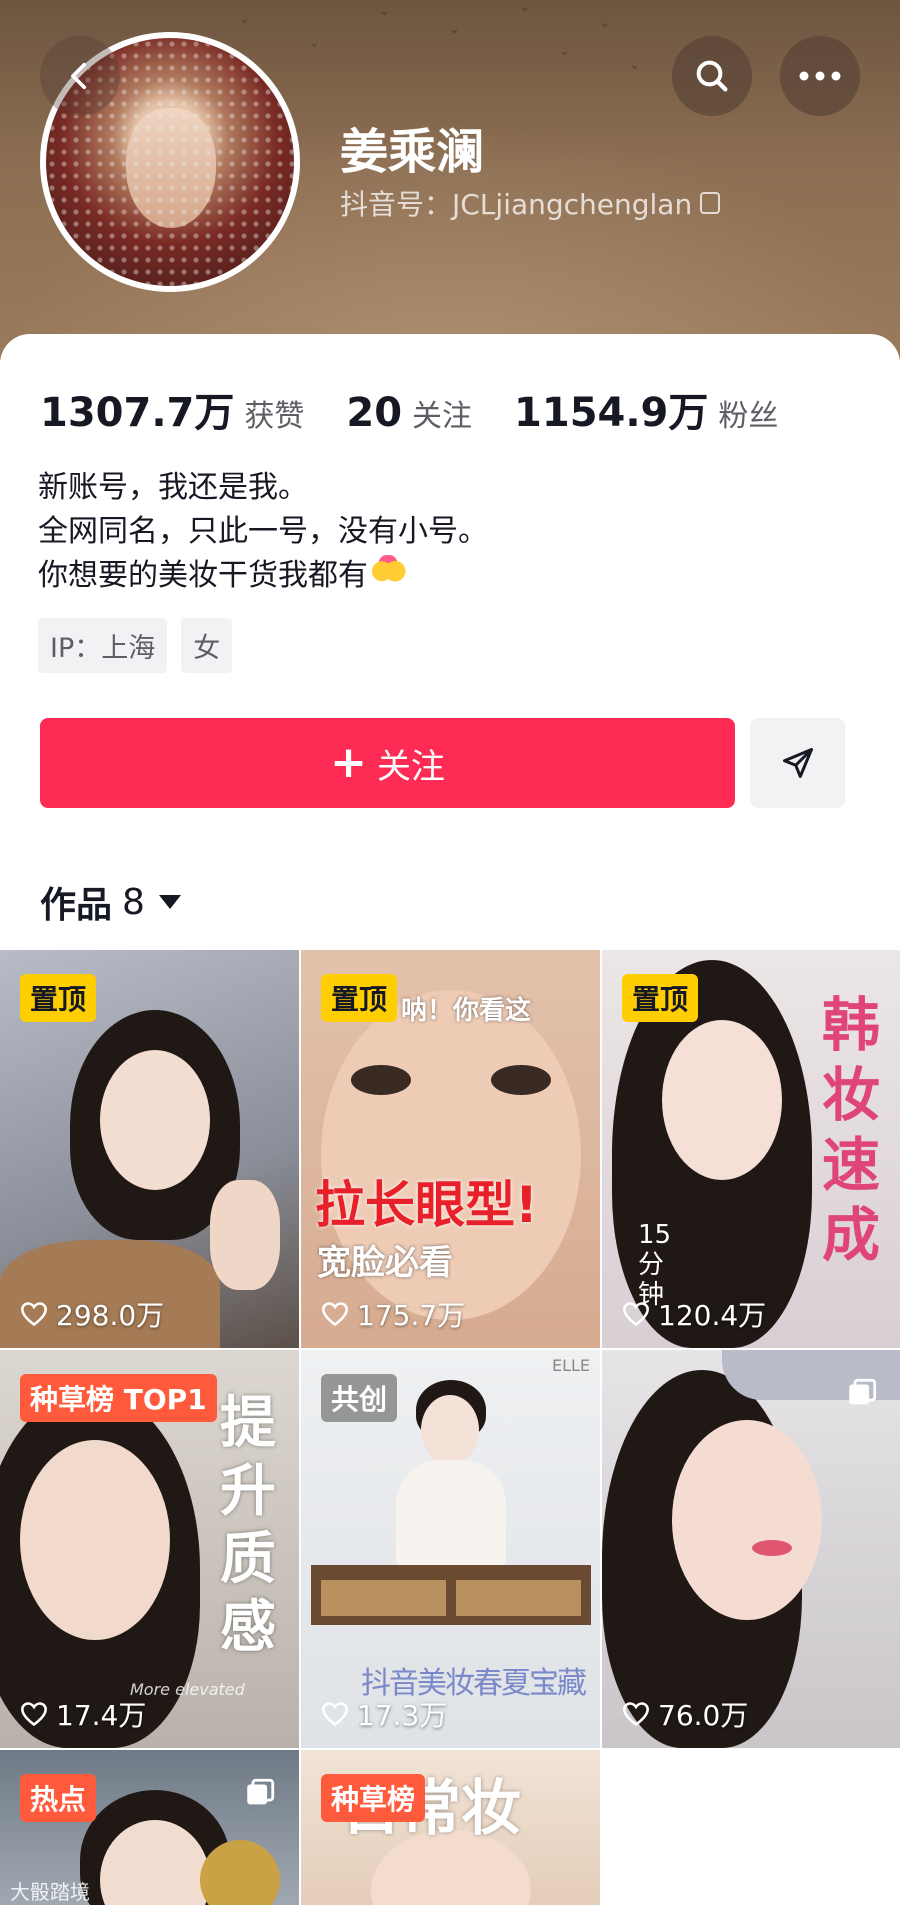 This screenshot has width=900, height=1907. Describe the element at coordinates (646, 409) in the screenshot. I see `stat-followers: 1154.9万 粉丝` at that location.